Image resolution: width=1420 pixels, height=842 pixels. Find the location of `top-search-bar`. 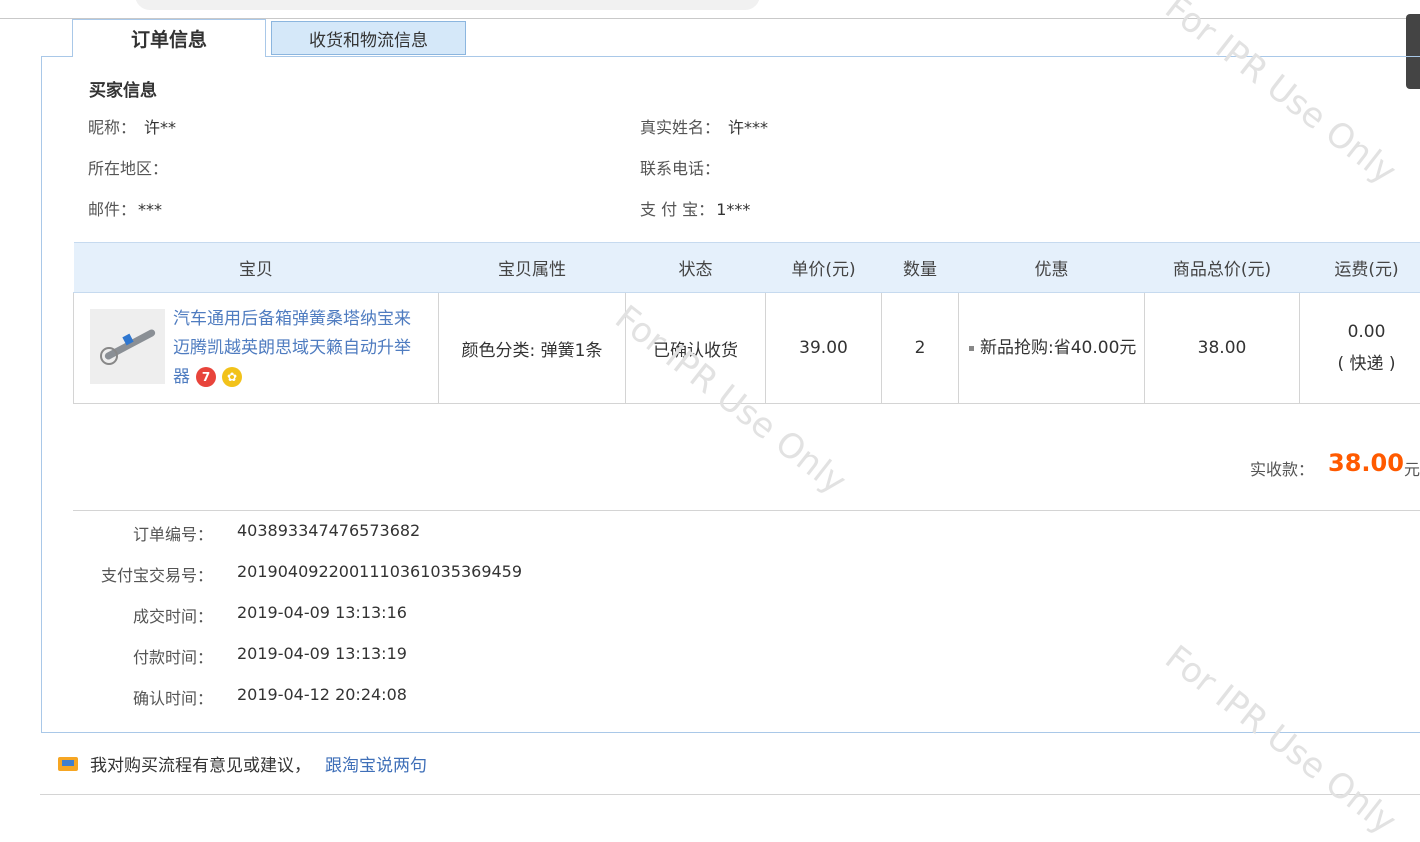

top-search-bar is located at coordinates (447, 5).